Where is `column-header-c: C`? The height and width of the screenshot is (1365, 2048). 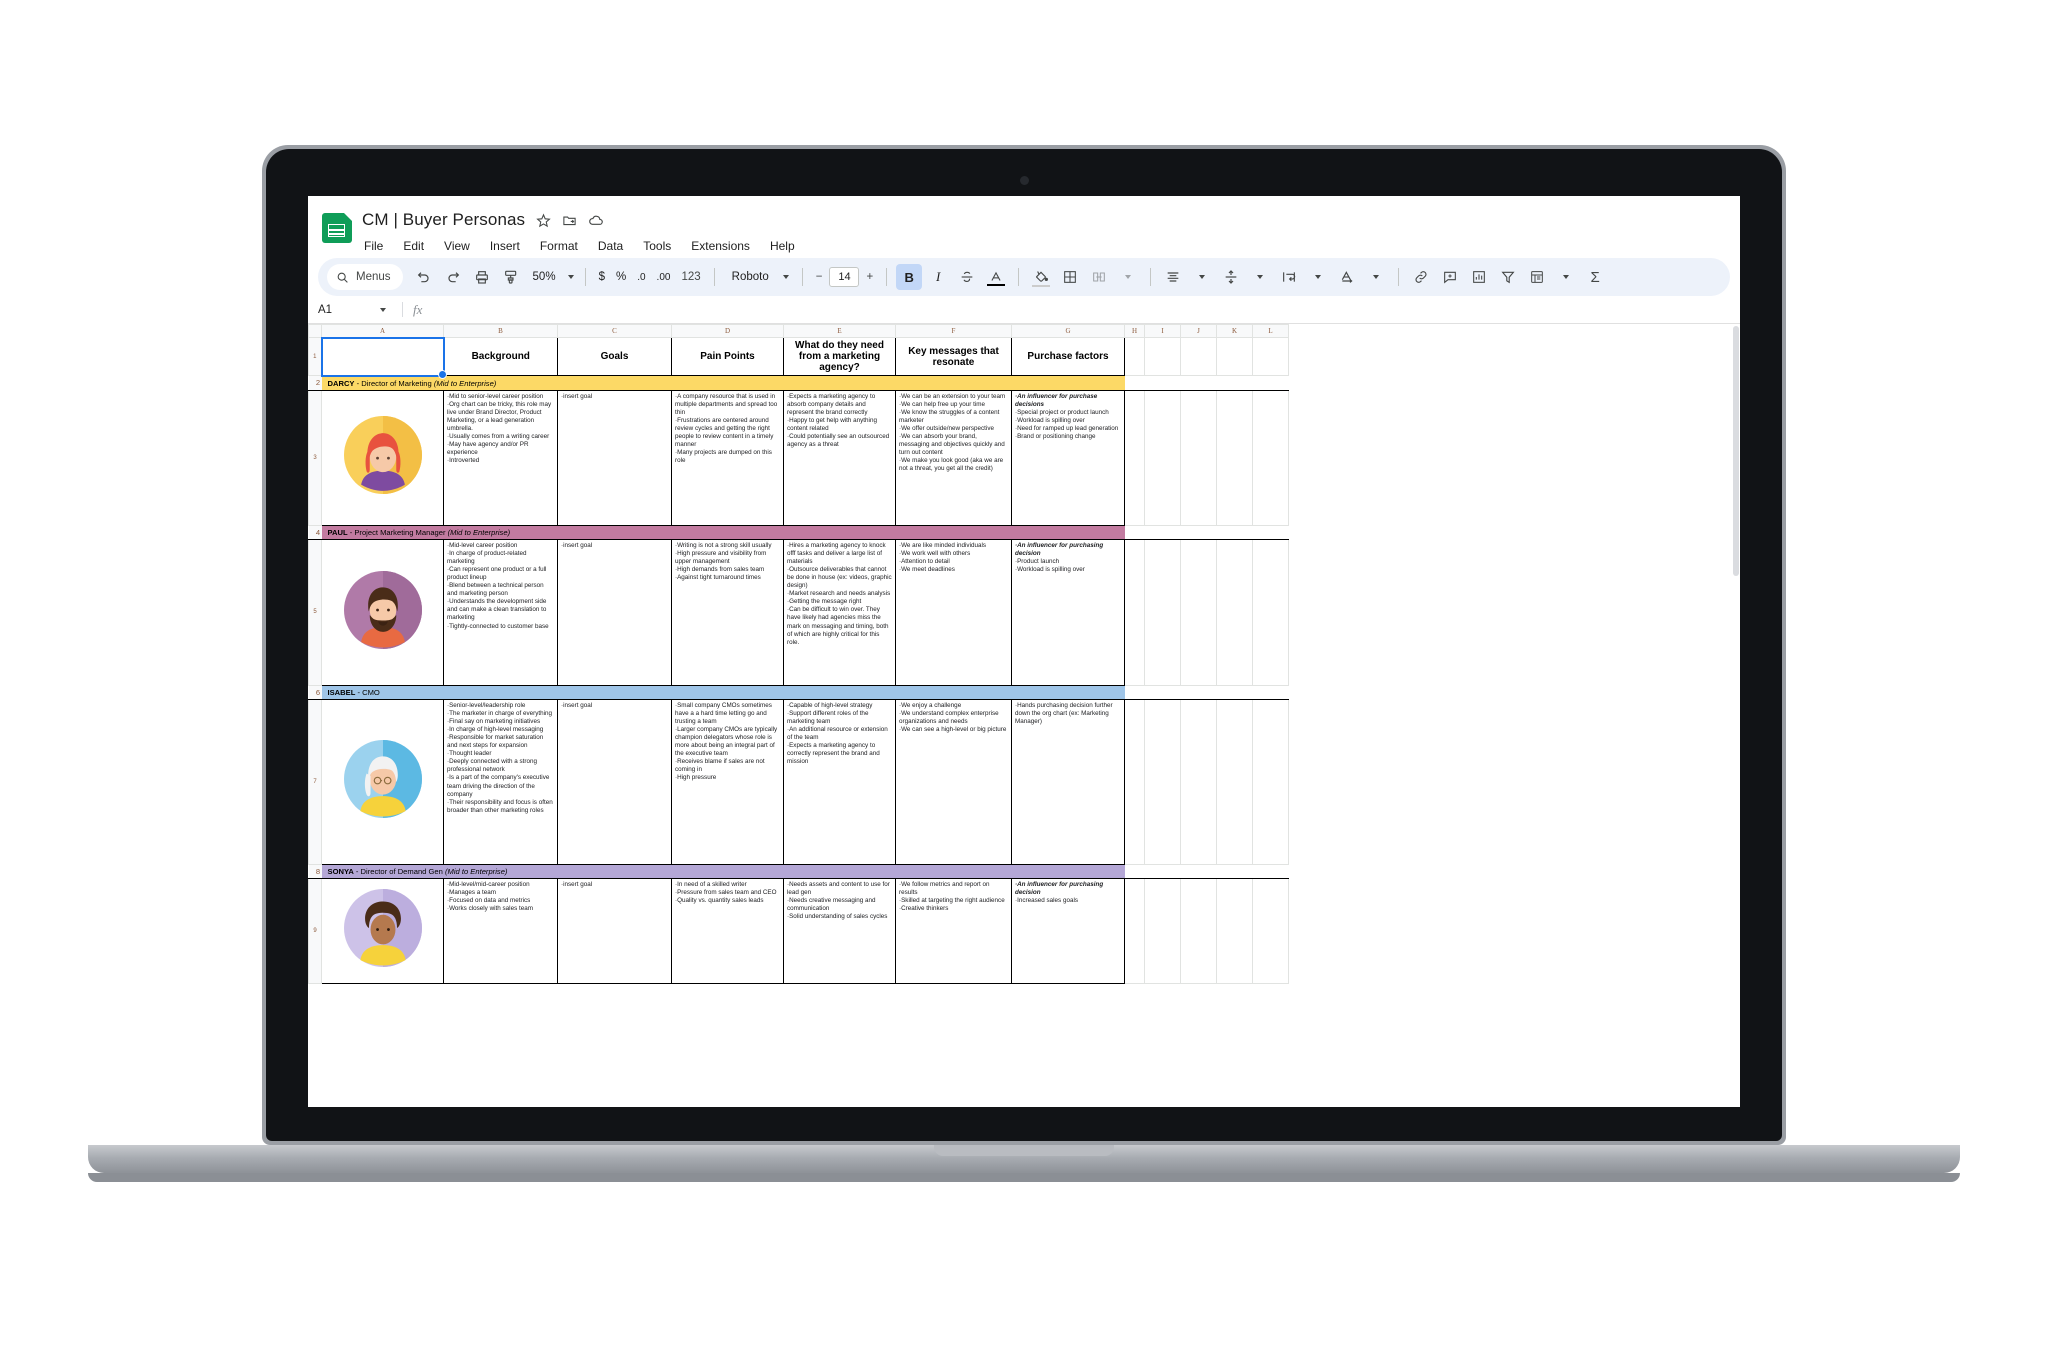
column-header-c: C is located at coordinates (614, 331).